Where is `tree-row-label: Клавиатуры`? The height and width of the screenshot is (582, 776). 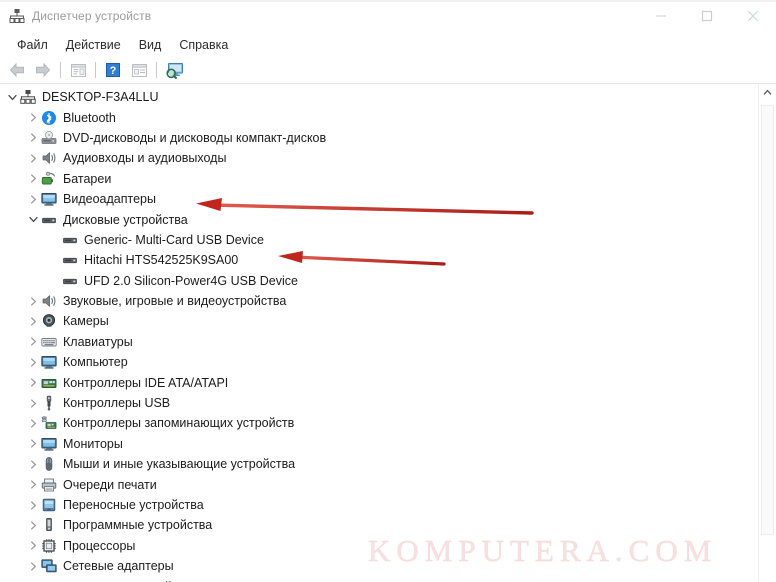
tree-row-label: Клавиатуры is located at coordinates (98, 341).